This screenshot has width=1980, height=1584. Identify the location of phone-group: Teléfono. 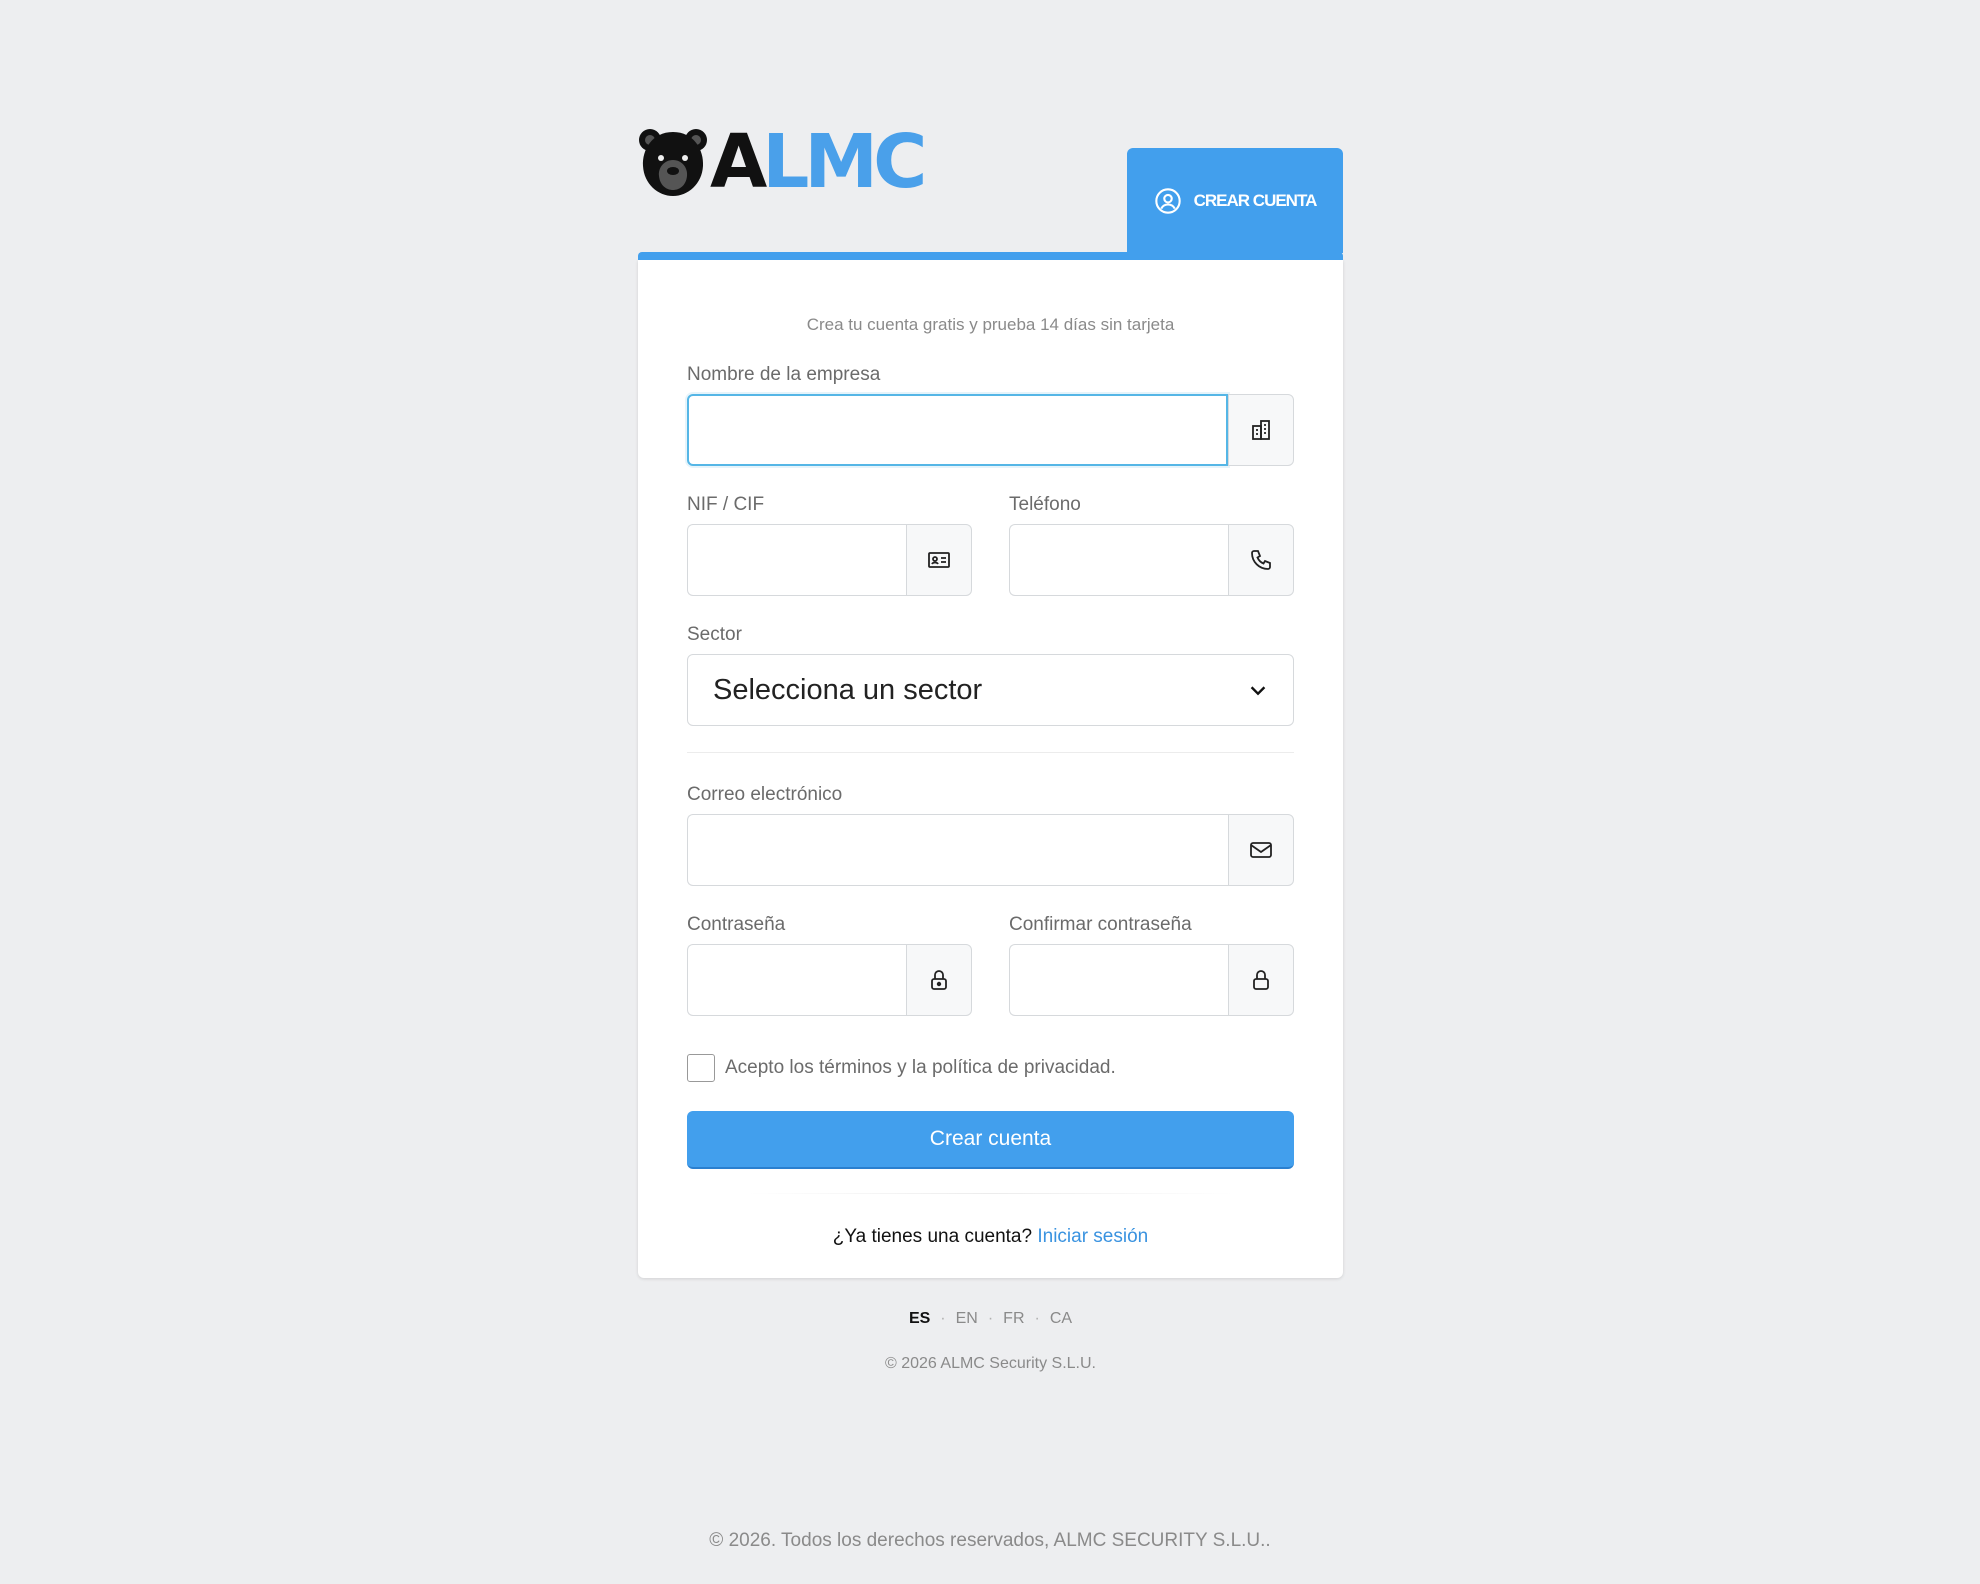
(1151, 545).